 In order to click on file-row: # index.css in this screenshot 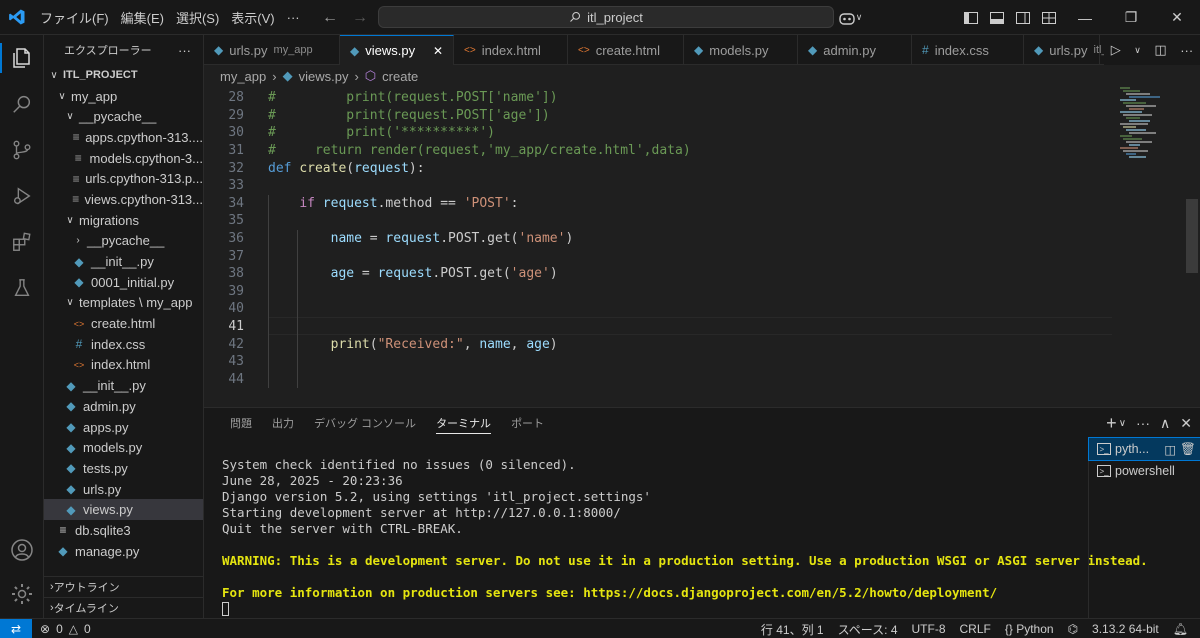, I will do `click(123, 344)`.